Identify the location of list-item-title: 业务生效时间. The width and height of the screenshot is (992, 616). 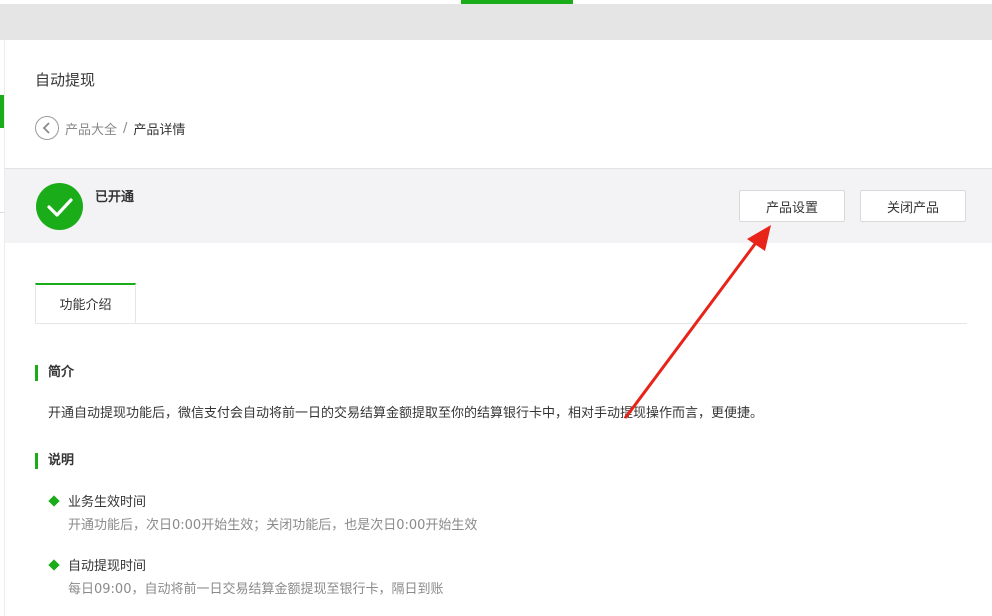
(107, 502).